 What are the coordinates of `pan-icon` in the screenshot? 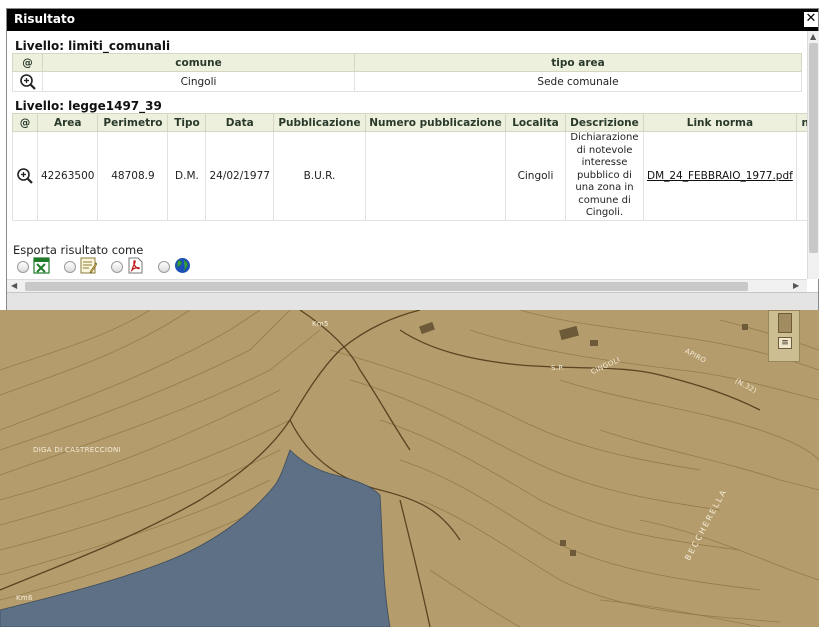 It's located at (785, 323).